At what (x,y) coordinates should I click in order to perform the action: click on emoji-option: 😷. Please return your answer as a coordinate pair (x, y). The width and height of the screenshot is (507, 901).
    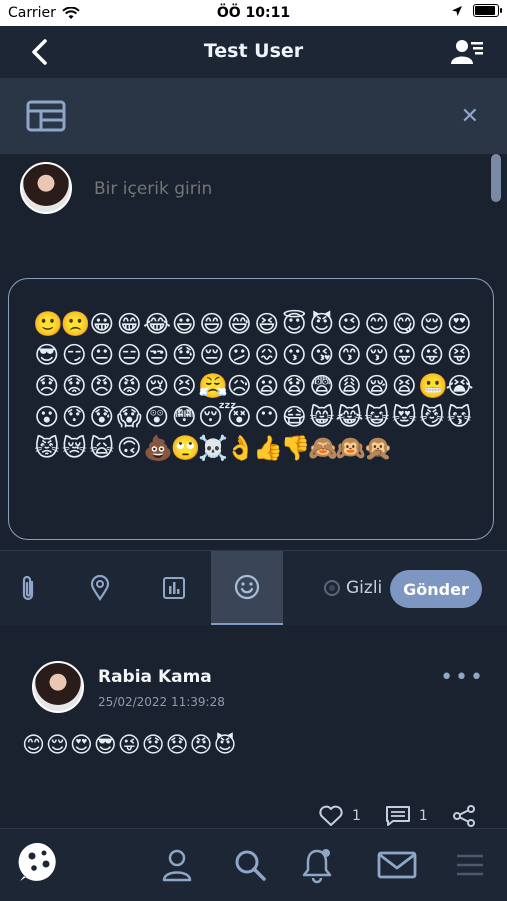
    Looking at the image, I should click on (295, 417).